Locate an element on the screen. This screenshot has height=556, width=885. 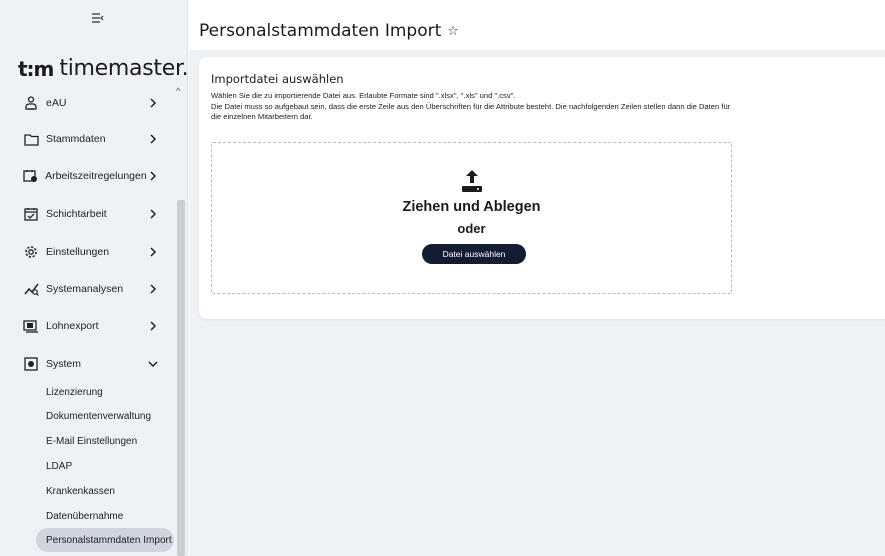
sidebar-item-systemanalysen: Systemanalysen is located at coordinates (87, 289).